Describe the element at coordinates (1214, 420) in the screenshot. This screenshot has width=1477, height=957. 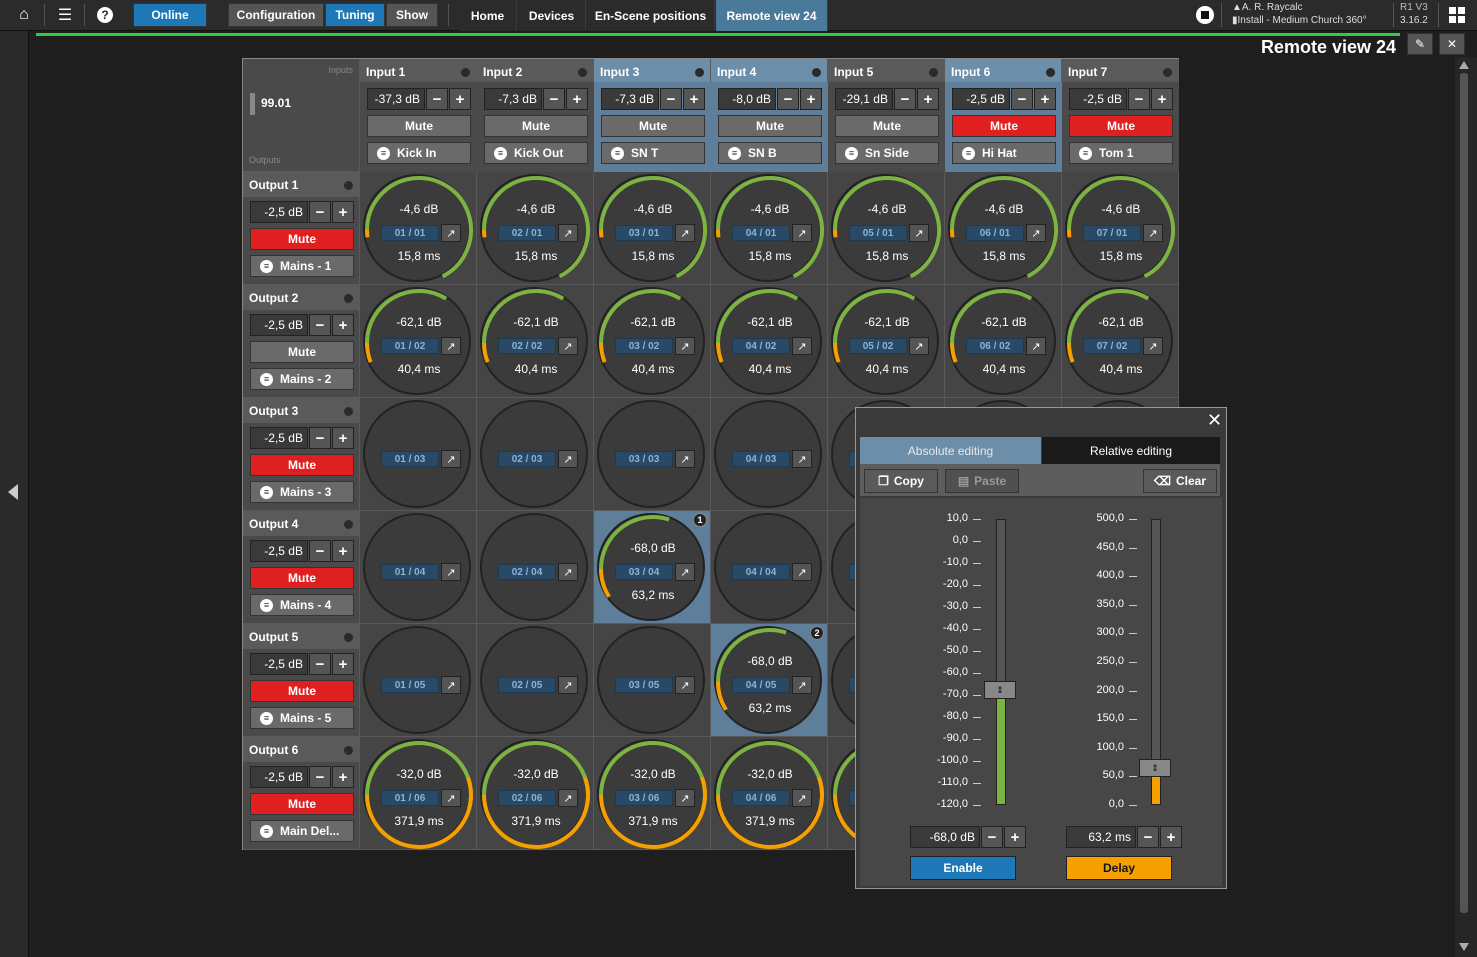
I see `close-popup-icon: ✕` at that location.